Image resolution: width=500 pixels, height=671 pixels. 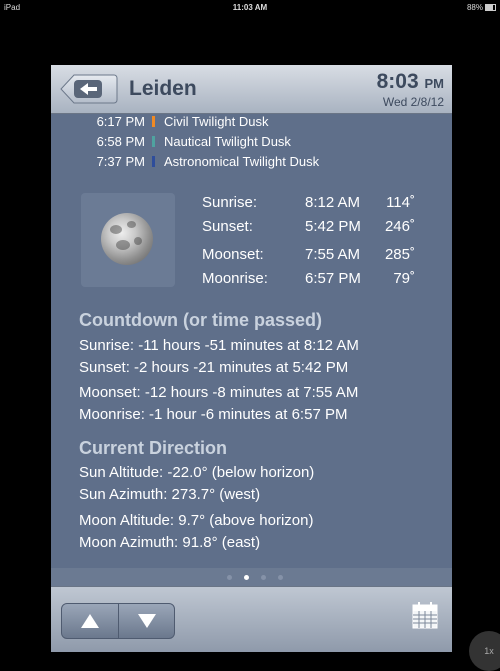 I want to click on next-button, so click(x=147, y=621).